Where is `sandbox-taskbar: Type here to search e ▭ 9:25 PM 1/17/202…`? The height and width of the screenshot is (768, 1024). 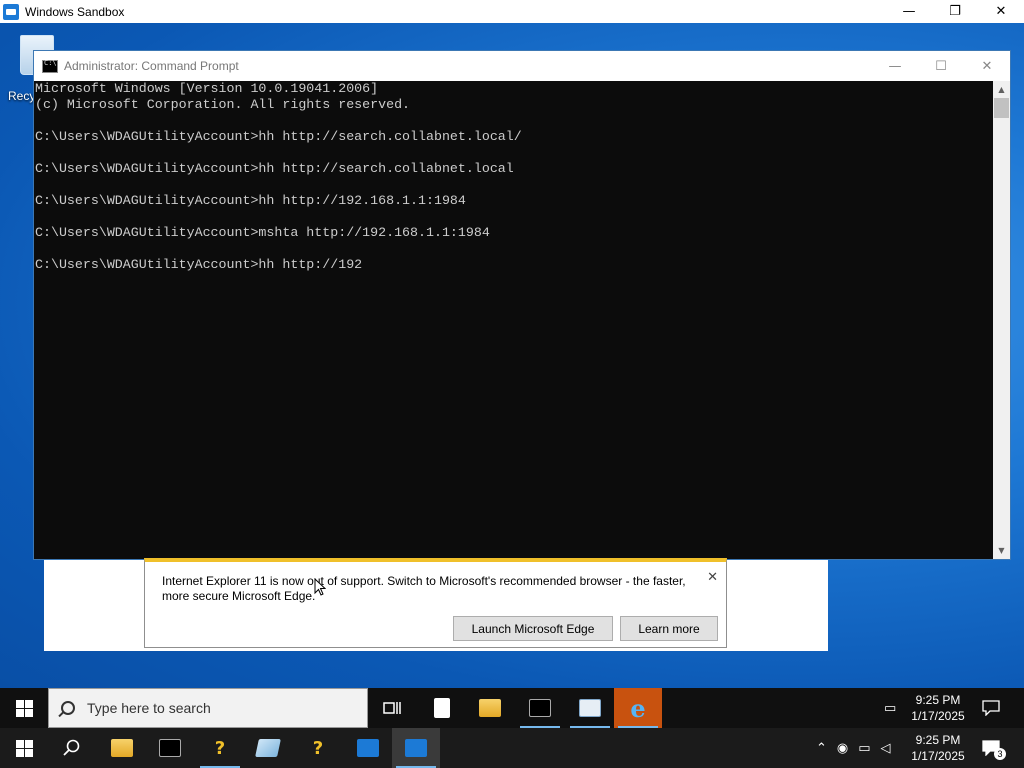 sandbox-taskbar: Type here to search e ▭ 9:25 PM 1/17/202… is located at coordinates (512, 708).